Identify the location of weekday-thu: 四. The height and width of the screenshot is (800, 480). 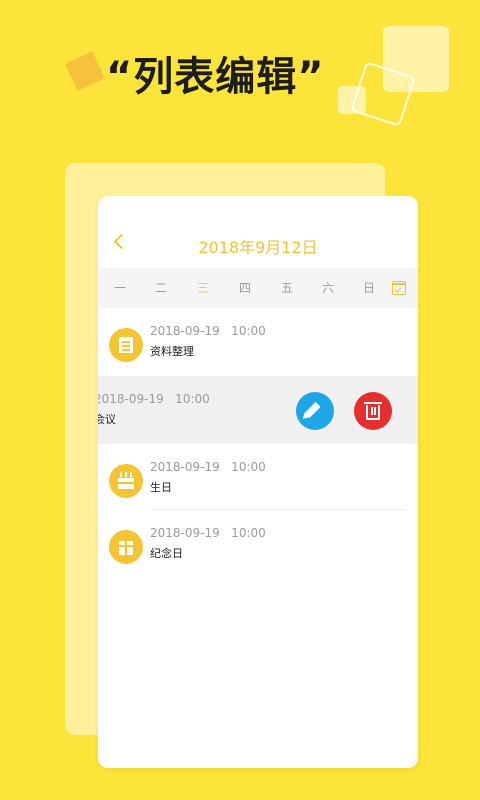
(245, 288).